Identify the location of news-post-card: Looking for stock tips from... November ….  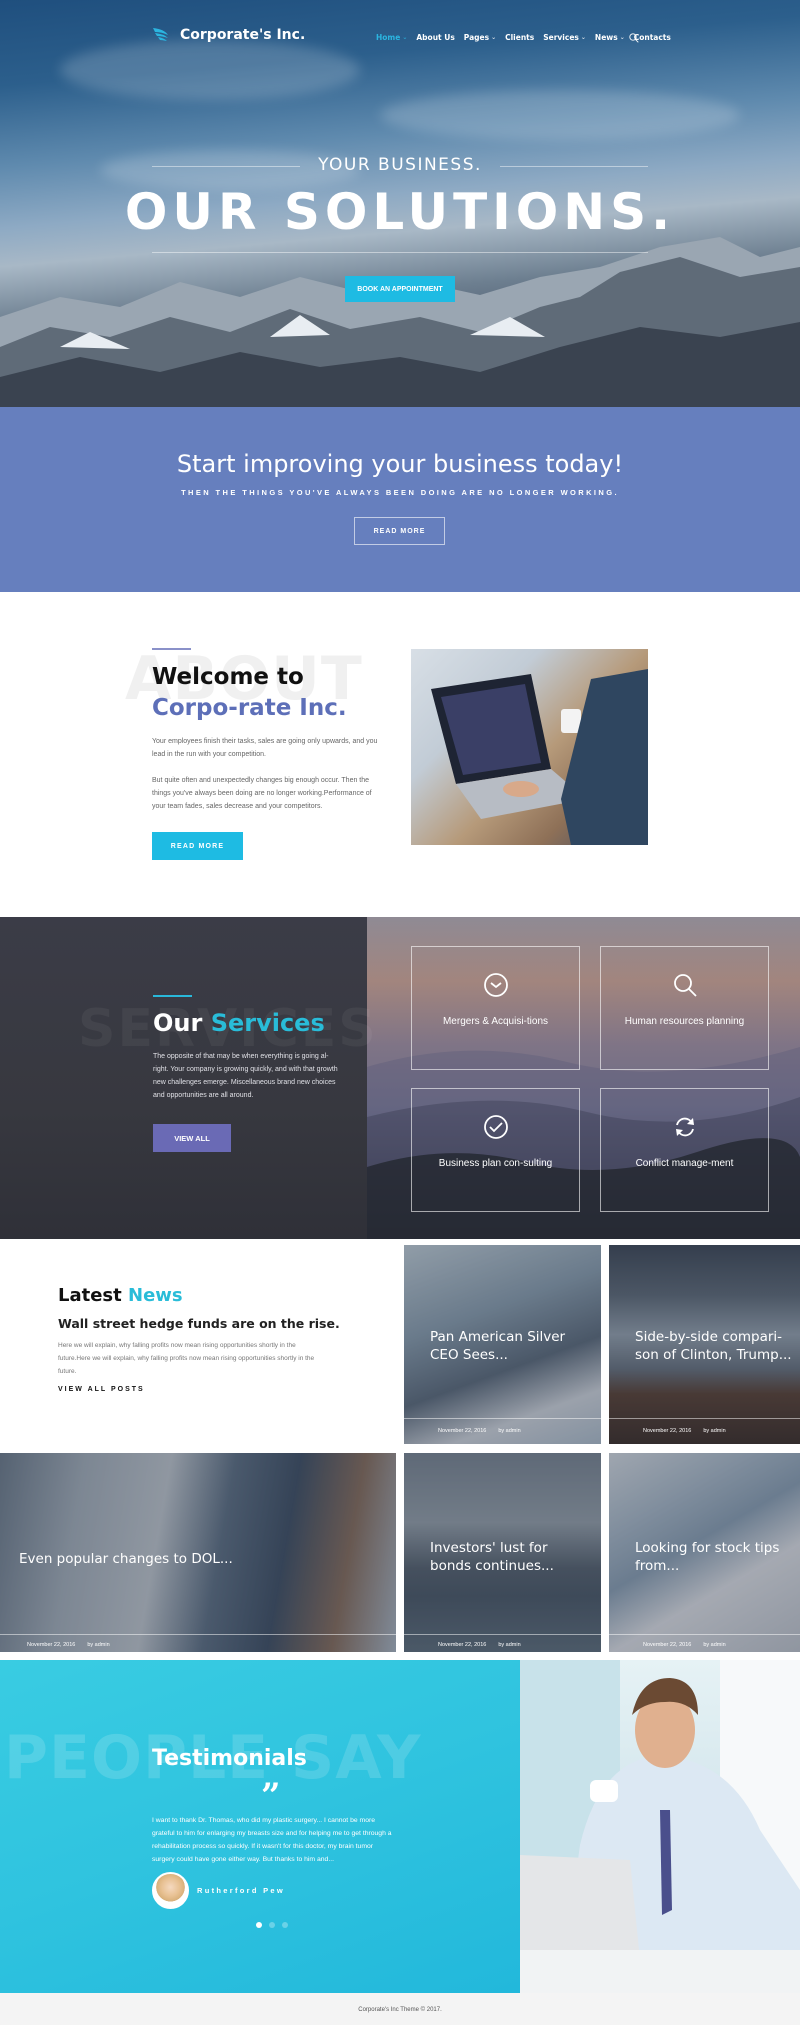
(704, 1552).